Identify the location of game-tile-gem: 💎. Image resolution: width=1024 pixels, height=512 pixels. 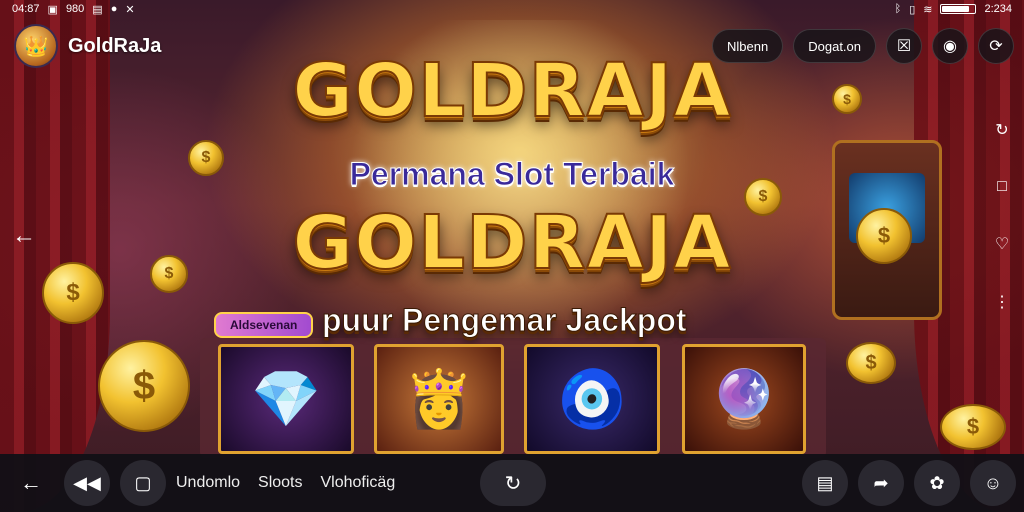
(286, 399).